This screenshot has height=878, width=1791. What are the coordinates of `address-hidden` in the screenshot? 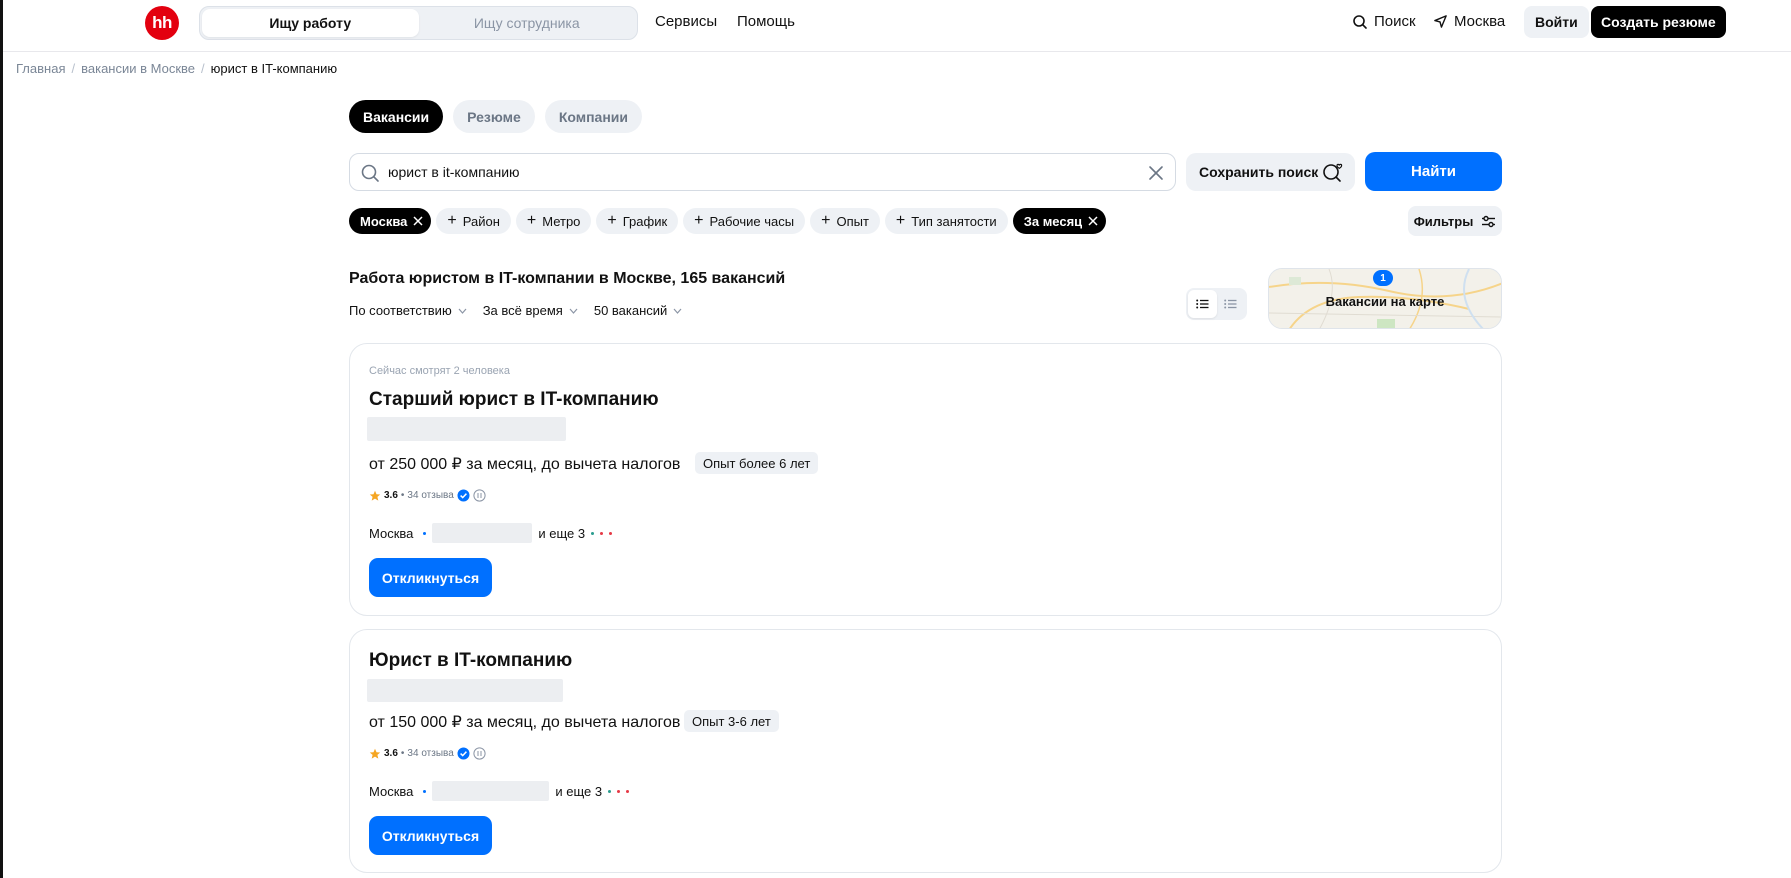 It's located at (491, 791).